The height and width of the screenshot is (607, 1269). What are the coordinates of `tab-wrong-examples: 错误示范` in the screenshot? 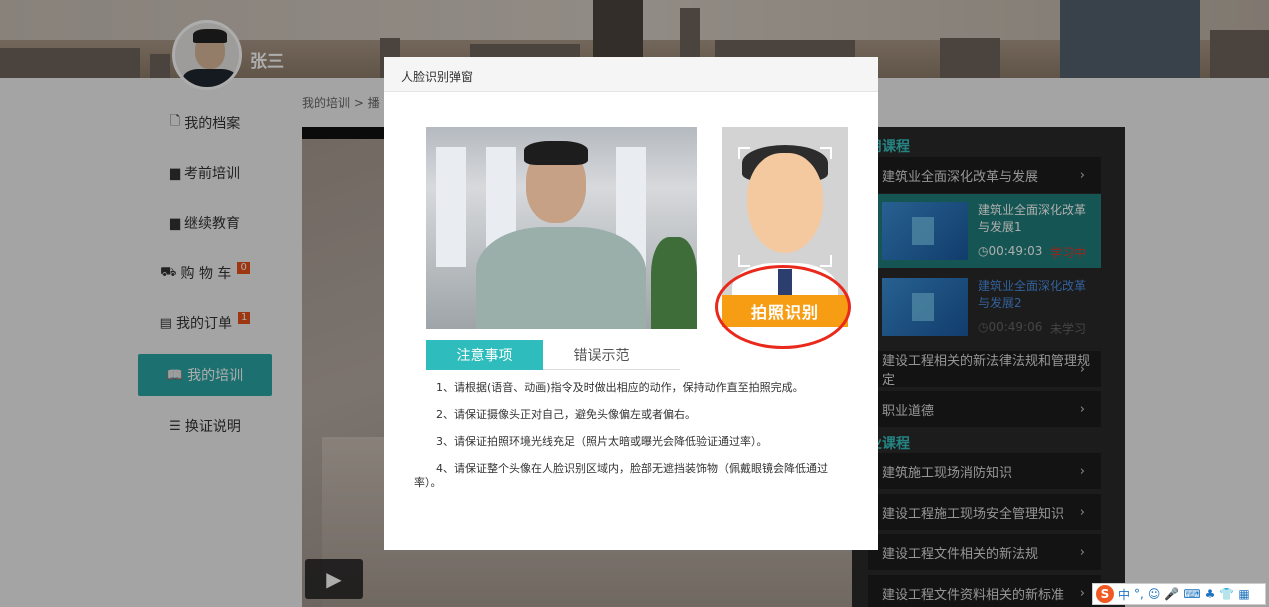 It's located at (601, 355).